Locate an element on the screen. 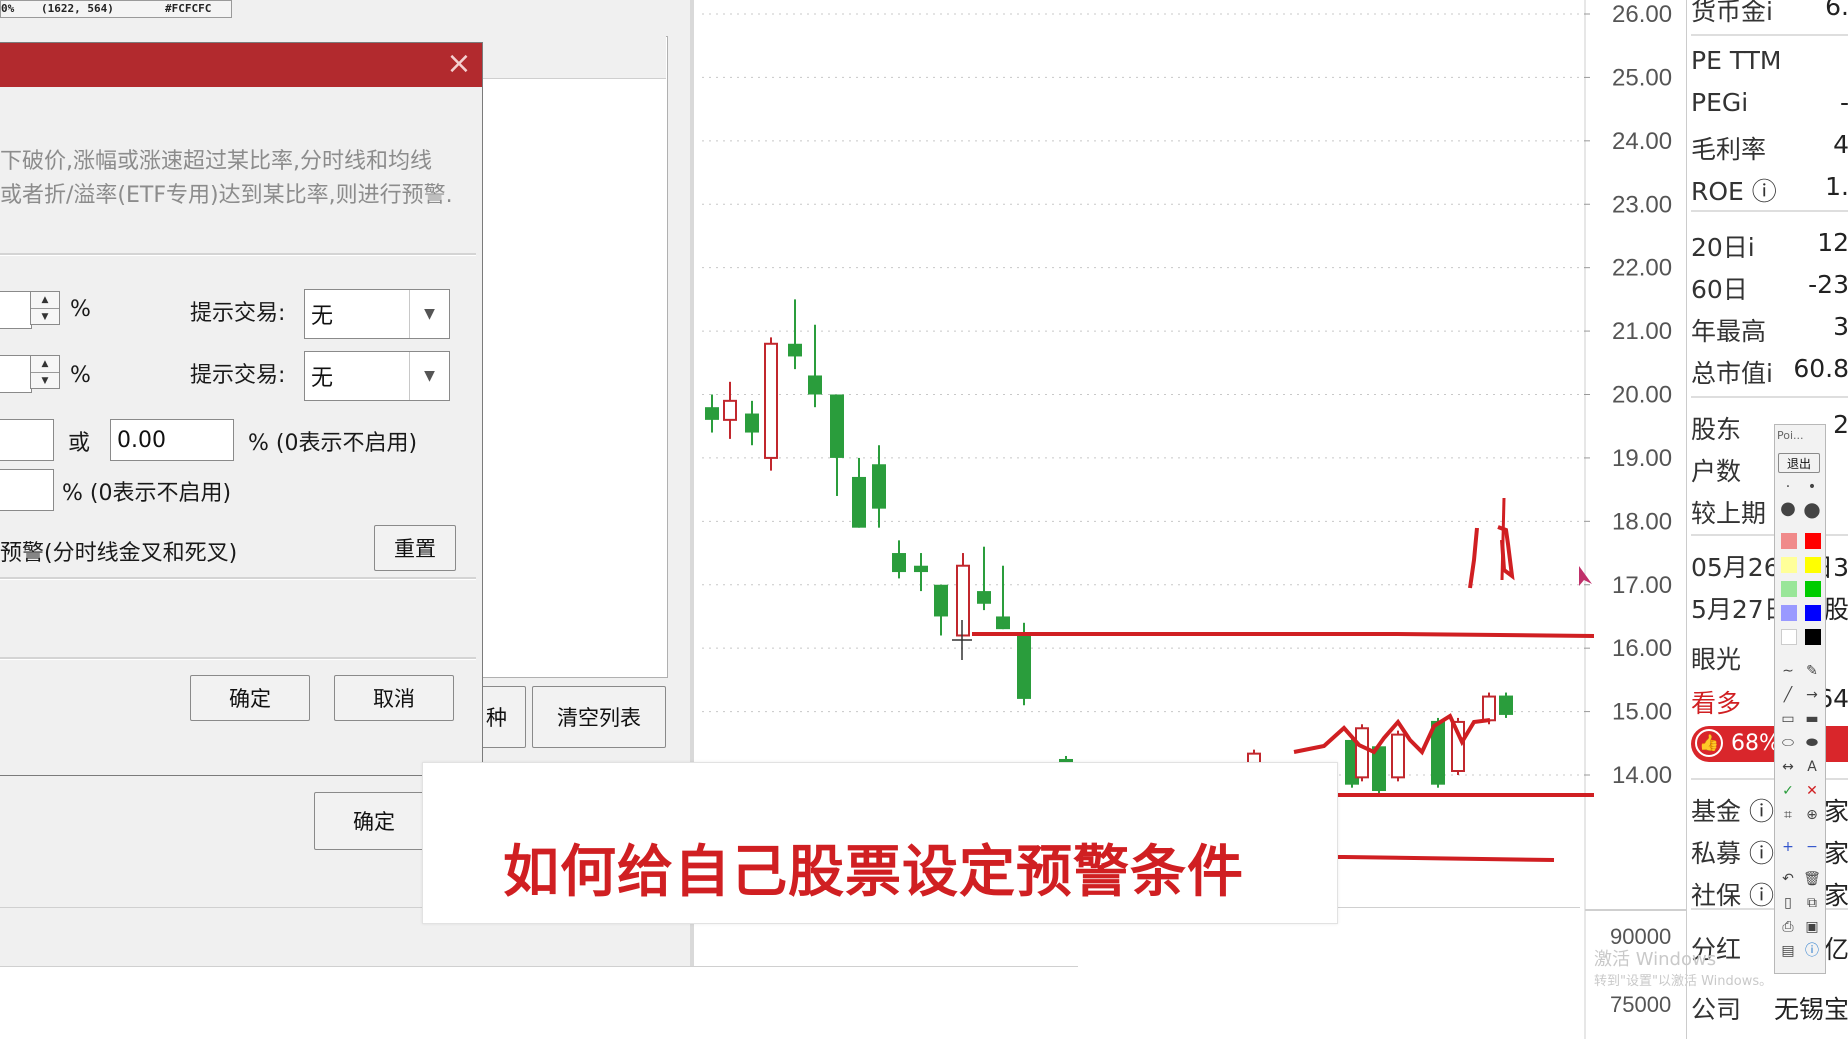  save-icon: ▣ is located at coordinates (1812, 927).